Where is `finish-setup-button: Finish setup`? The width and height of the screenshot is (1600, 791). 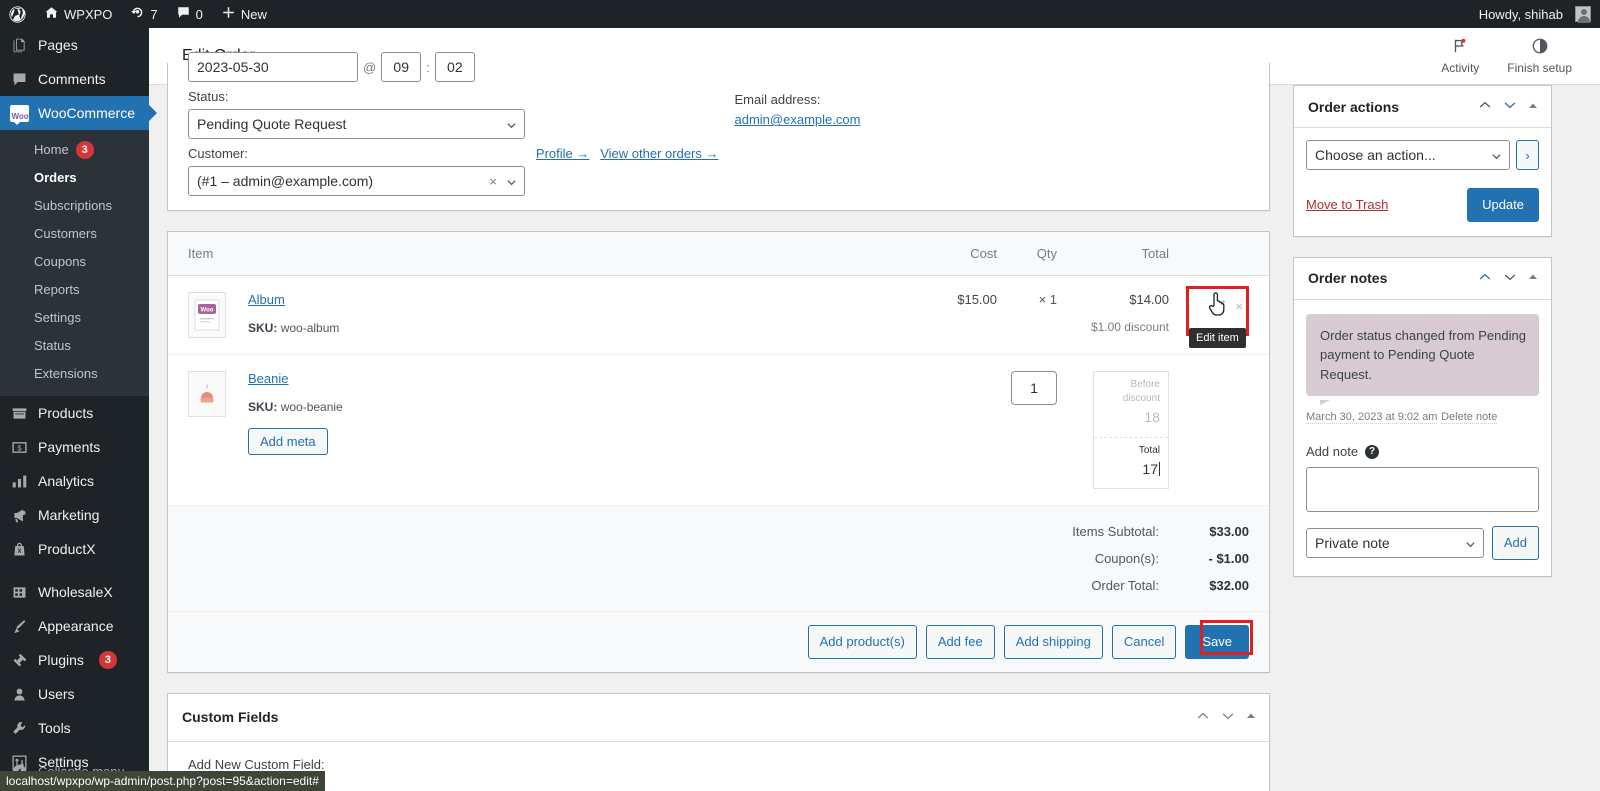 finish-setup-button: Finish setup is located at coordinates (1539, 56).